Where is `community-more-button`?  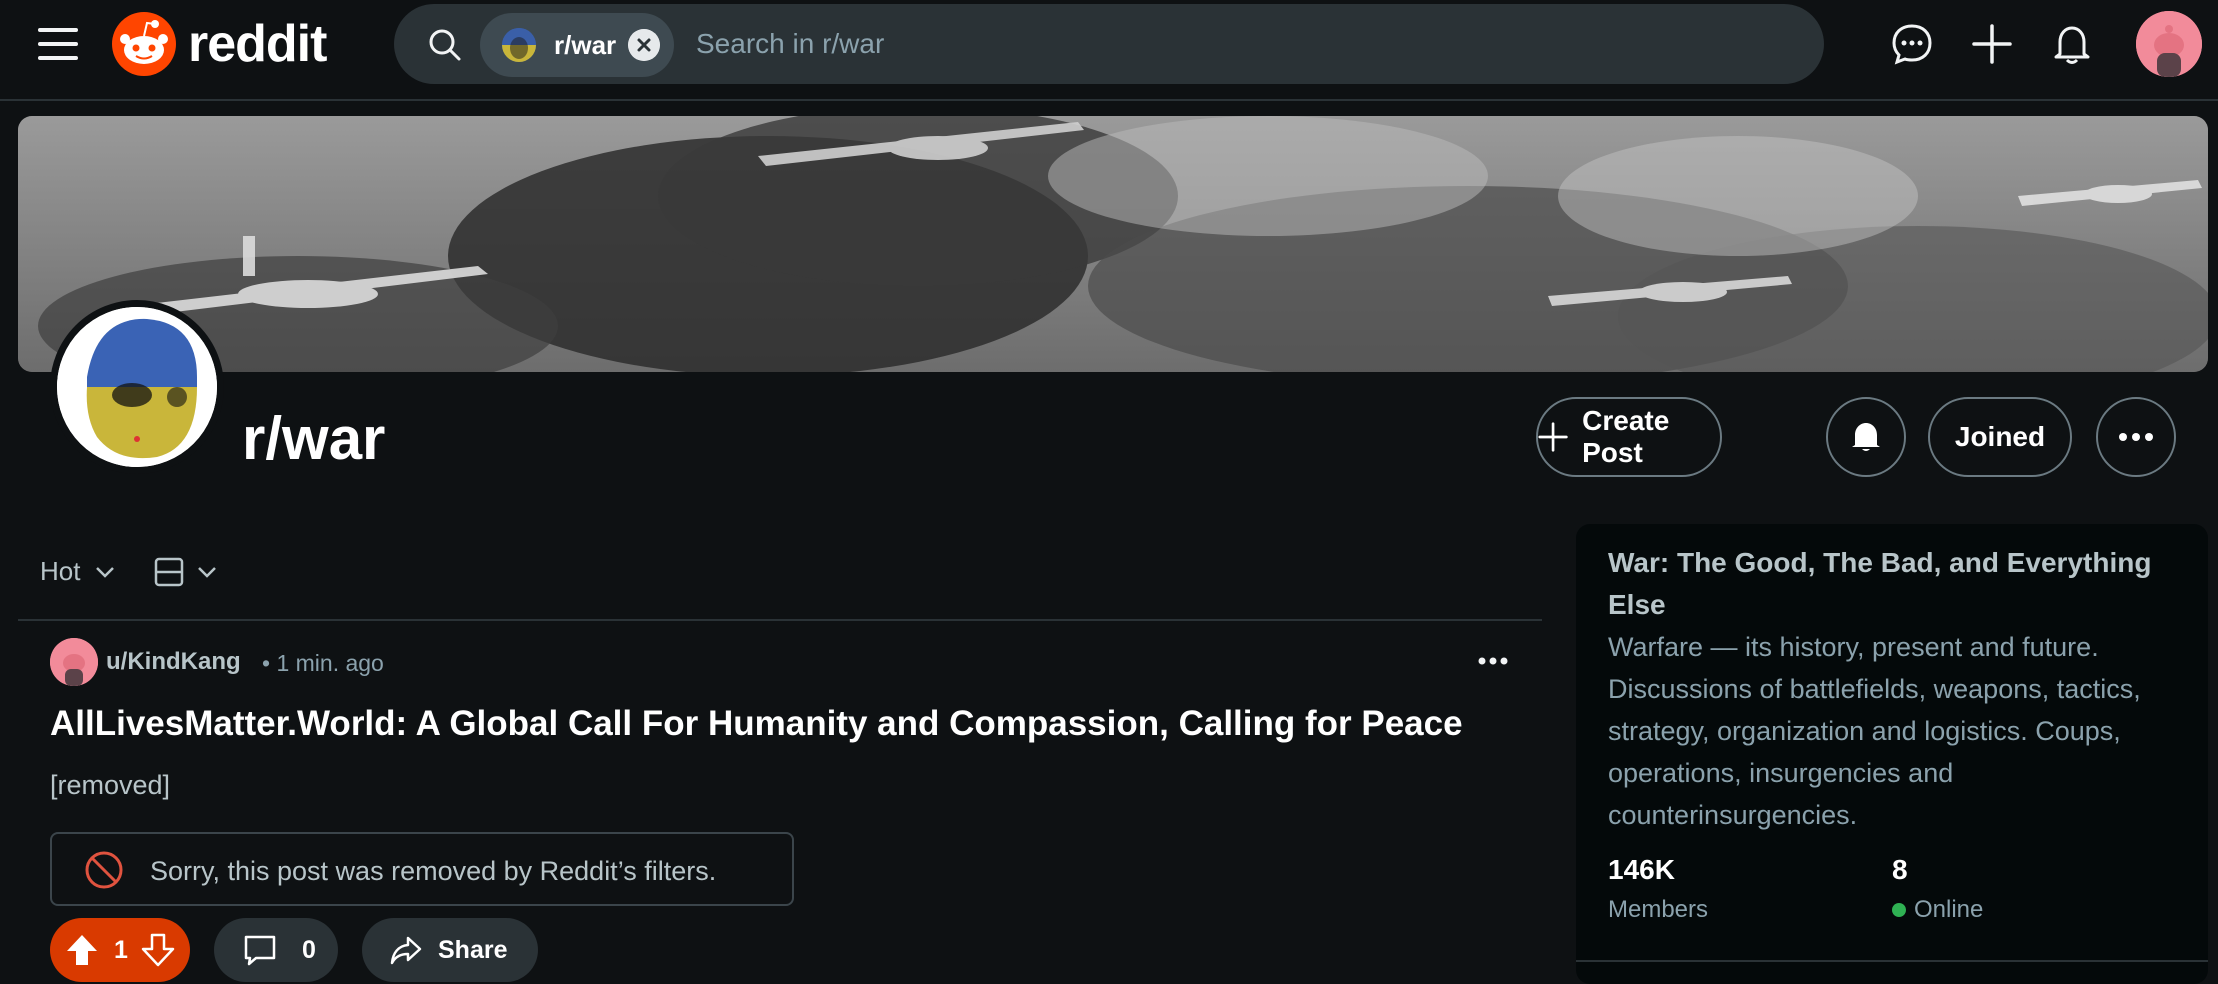 community-more-button is located at coordinates (2136, 437).